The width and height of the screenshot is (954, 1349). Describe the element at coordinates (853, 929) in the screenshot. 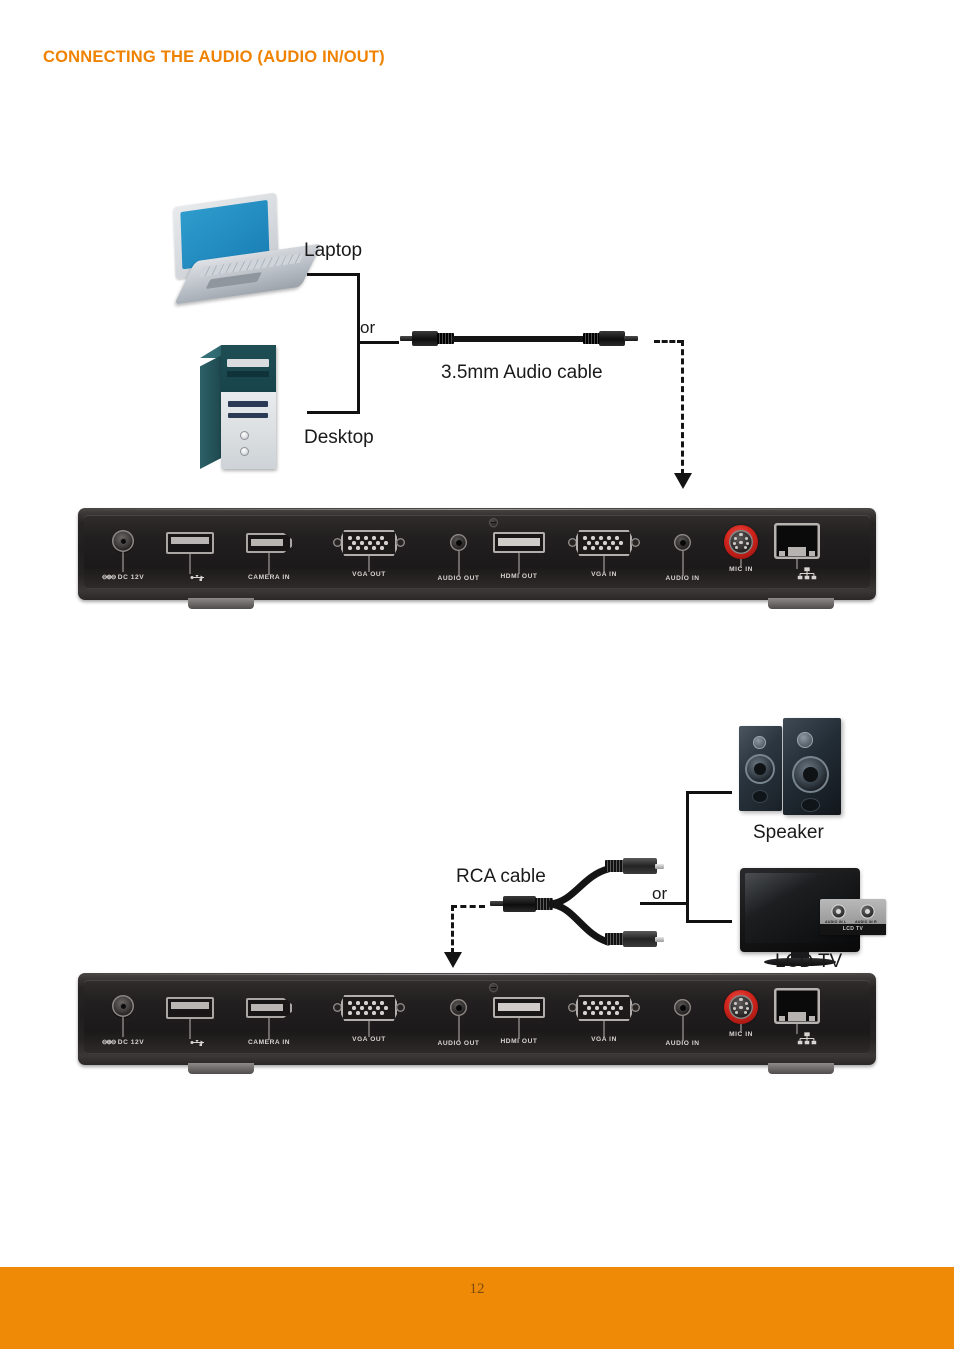

I see `tv-brand-bar: LCD TV` at that location.